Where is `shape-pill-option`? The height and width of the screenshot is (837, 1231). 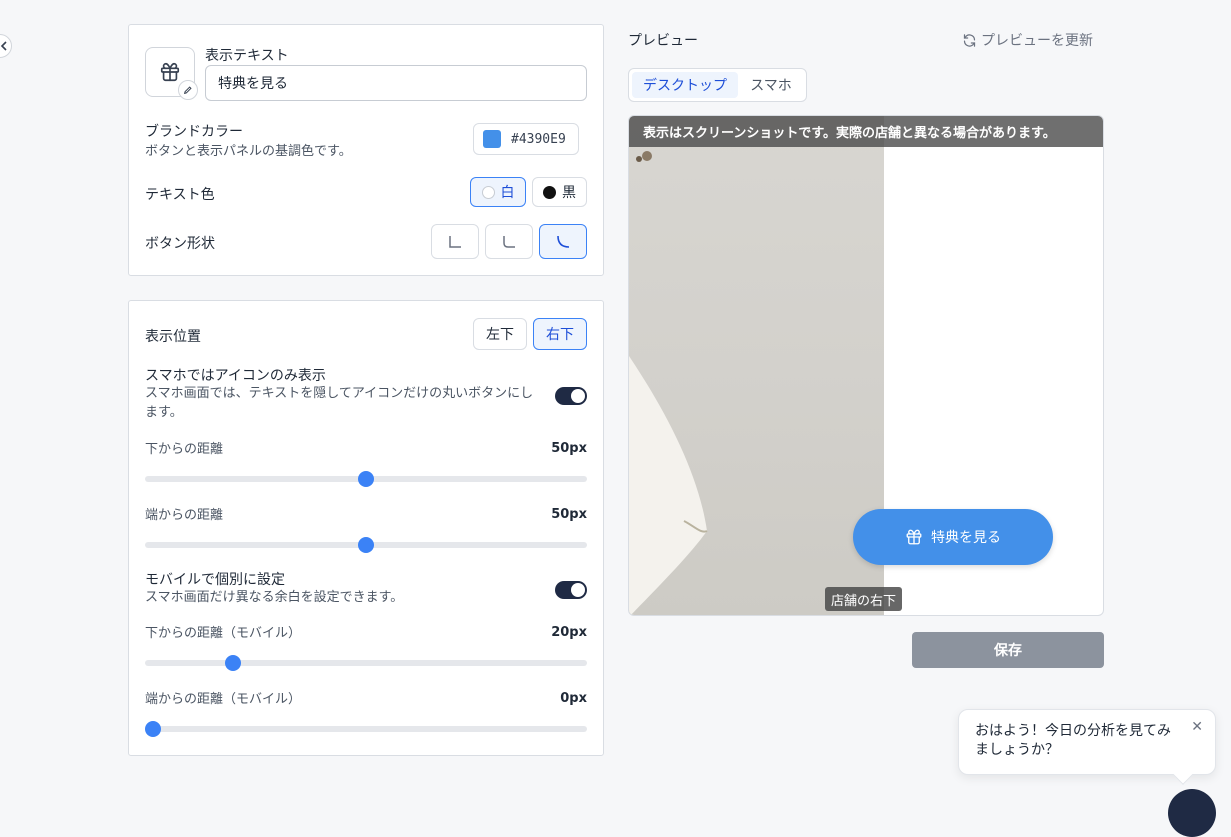 shape-pill-option is located at coordinates (563, 241).